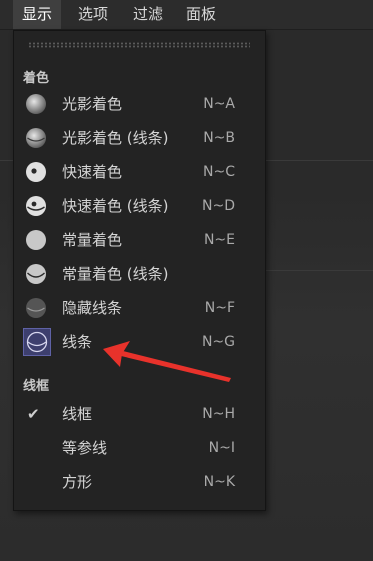 This screenshot has height=561, width=373. Describe the element at coordinates (77, 414) in the screenshot. I see `menu-item-label: 线框` at that location.